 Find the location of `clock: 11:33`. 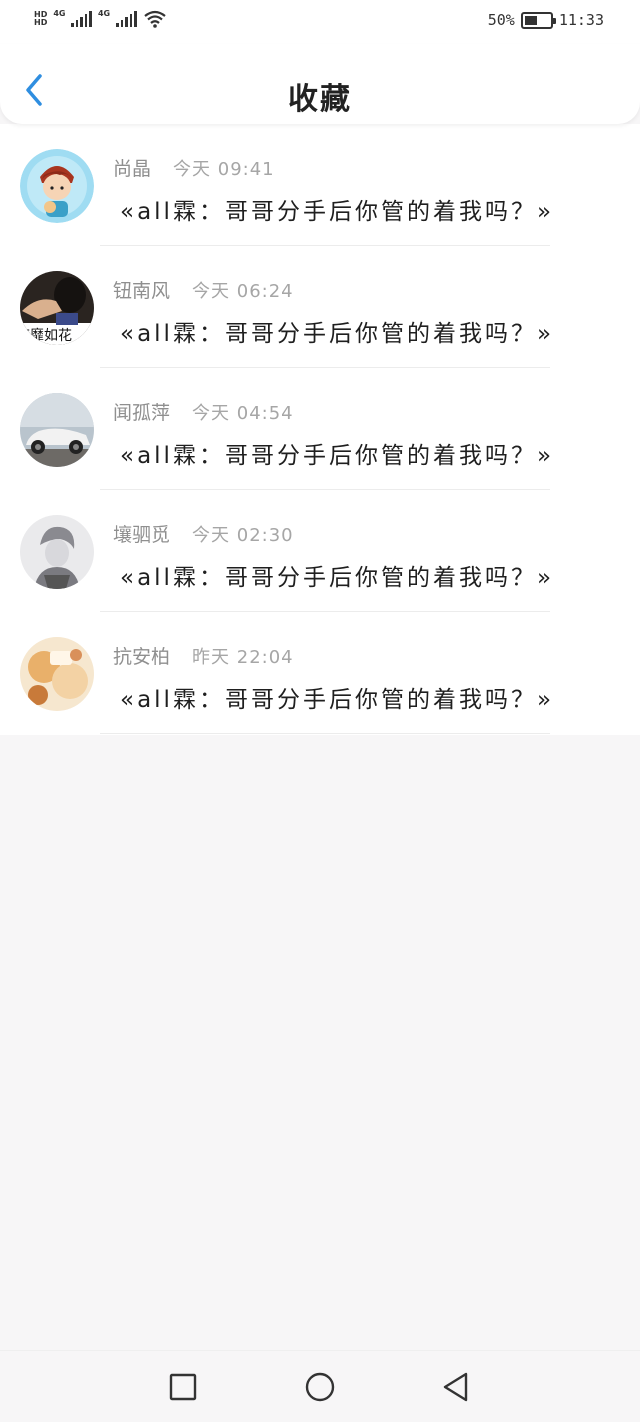

clock: 11:33 is located at coordinates (581, 20).